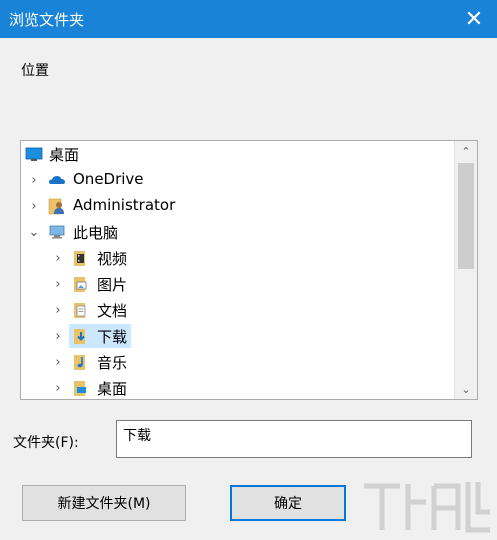  What do you see at coordinates (112, 363) in the screenshot?
I see `tree-item-label: 音乐` at bounding box center [112, 363].